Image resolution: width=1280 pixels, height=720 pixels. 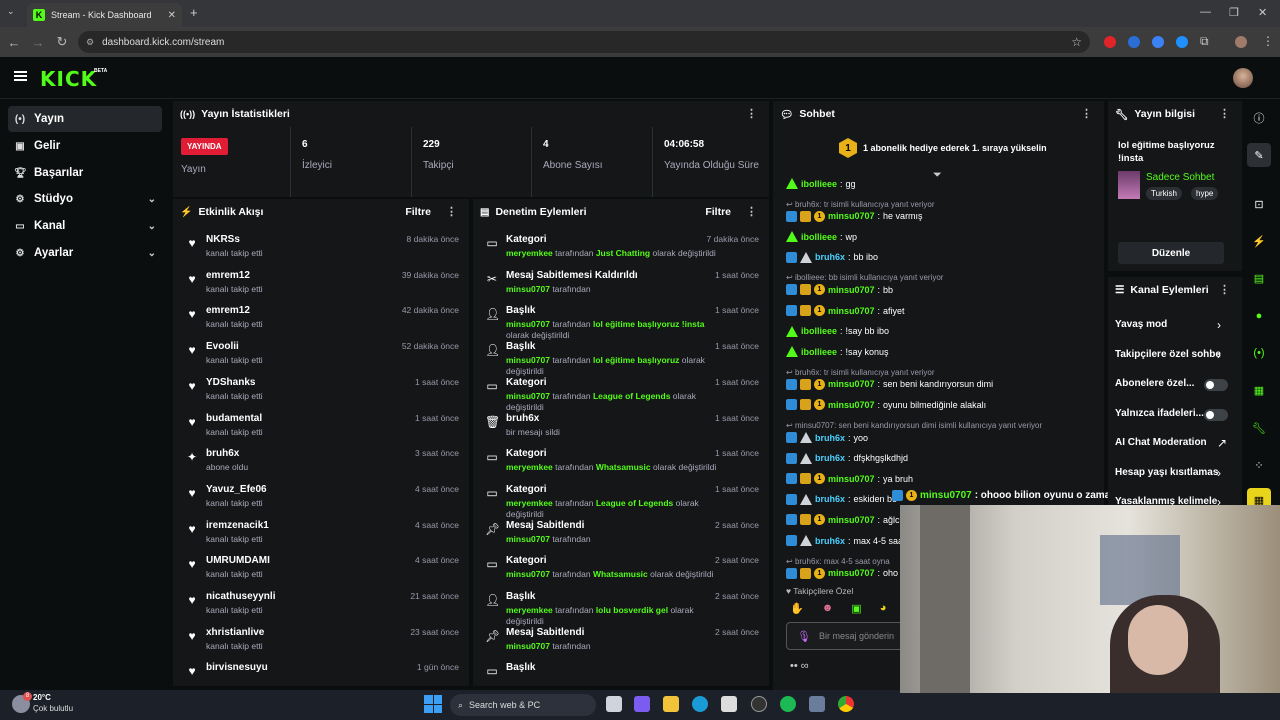 I want to click on chat-message: bruh6x: bb ibo, so click(x=832, y=257).